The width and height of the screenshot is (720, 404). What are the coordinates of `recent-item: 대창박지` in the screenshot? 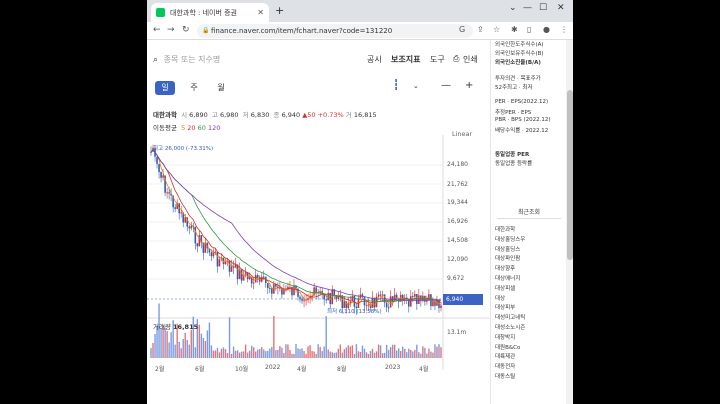 It's located at (505, 337).